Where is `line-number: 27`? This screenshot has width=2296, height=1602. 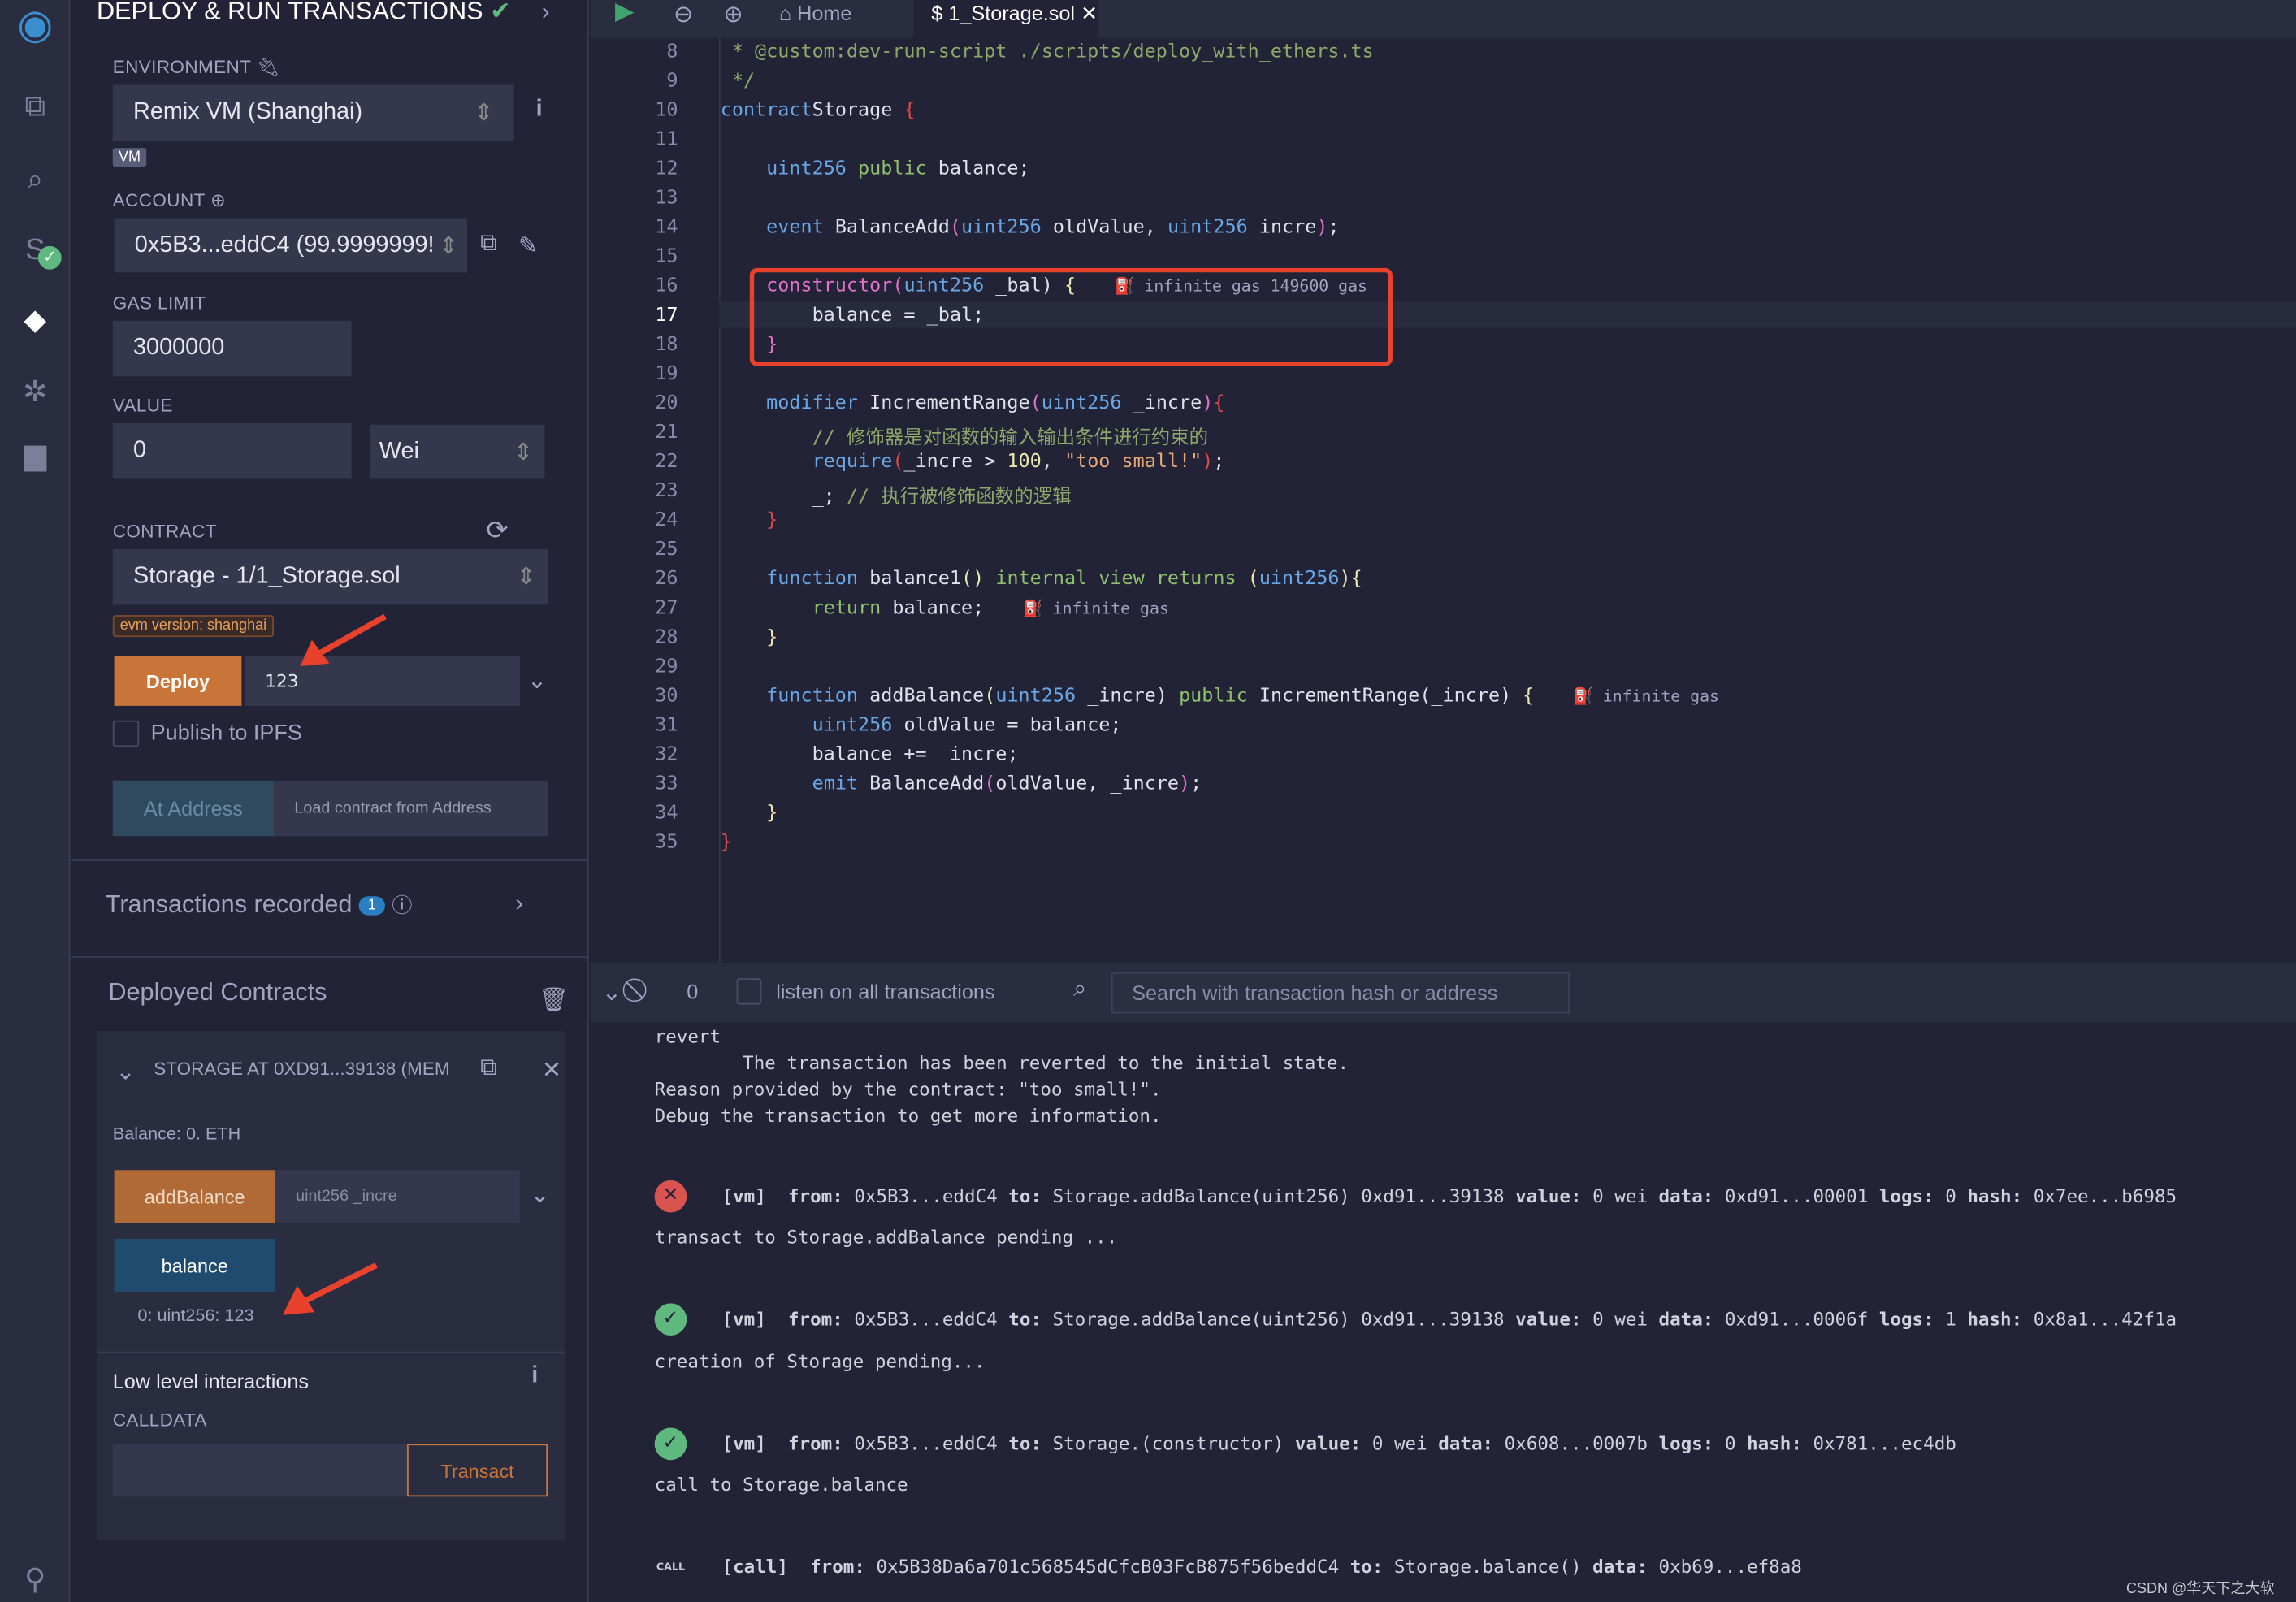
line-number: 27 is located at coordinates (666, 608).